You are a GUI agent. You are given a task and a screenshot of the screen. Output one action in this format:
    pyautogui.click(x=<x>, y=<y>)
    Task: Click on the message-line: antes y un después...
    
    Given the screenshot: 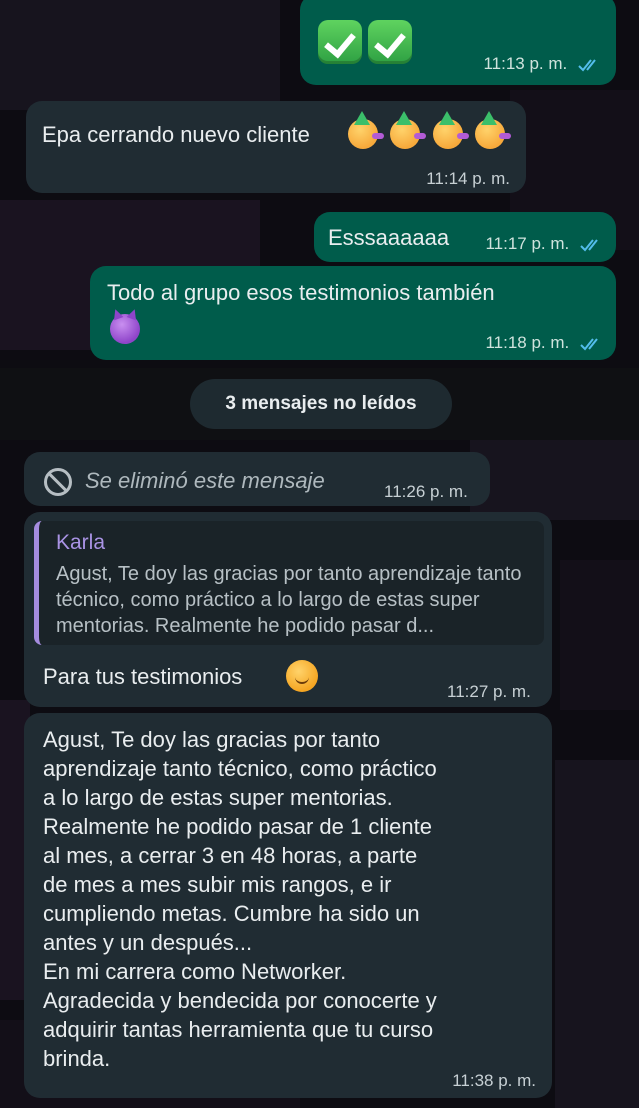 What is the action you would take?
    pyautogui.click(x=148, y=942)
    